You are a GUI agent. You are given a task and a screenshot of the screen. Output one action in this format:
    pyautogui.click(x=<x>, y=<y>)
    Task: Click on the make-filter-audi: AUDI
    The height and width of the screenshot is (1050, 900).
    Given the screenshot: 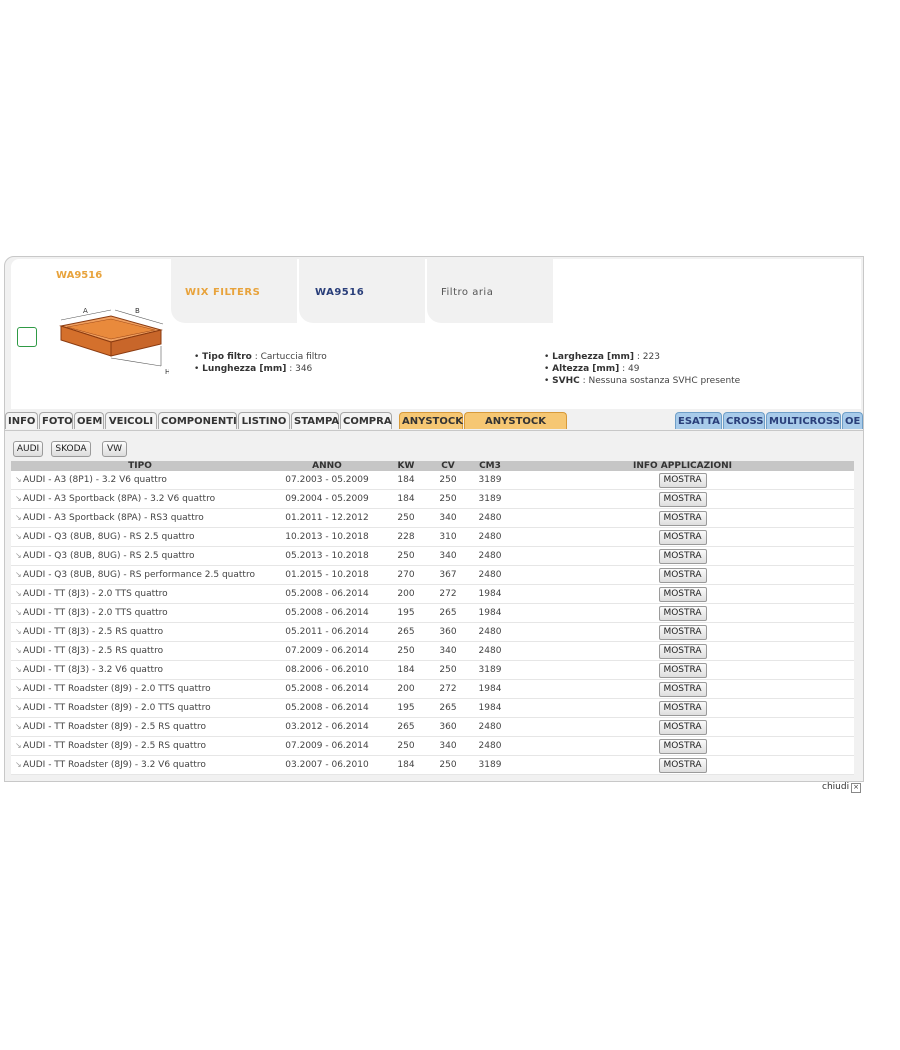 What is the action you would take?
    pyautogui.click(x=28, y=449)
    